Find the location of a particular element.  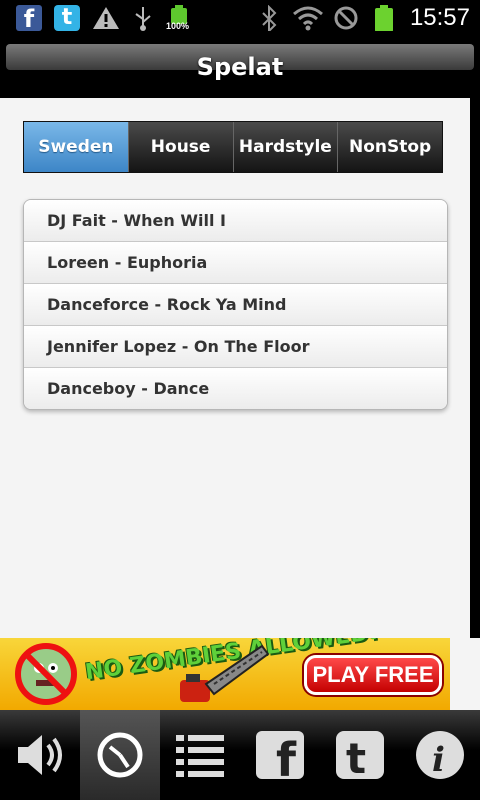

right-edge-strip is located at coordinates (475, 368).